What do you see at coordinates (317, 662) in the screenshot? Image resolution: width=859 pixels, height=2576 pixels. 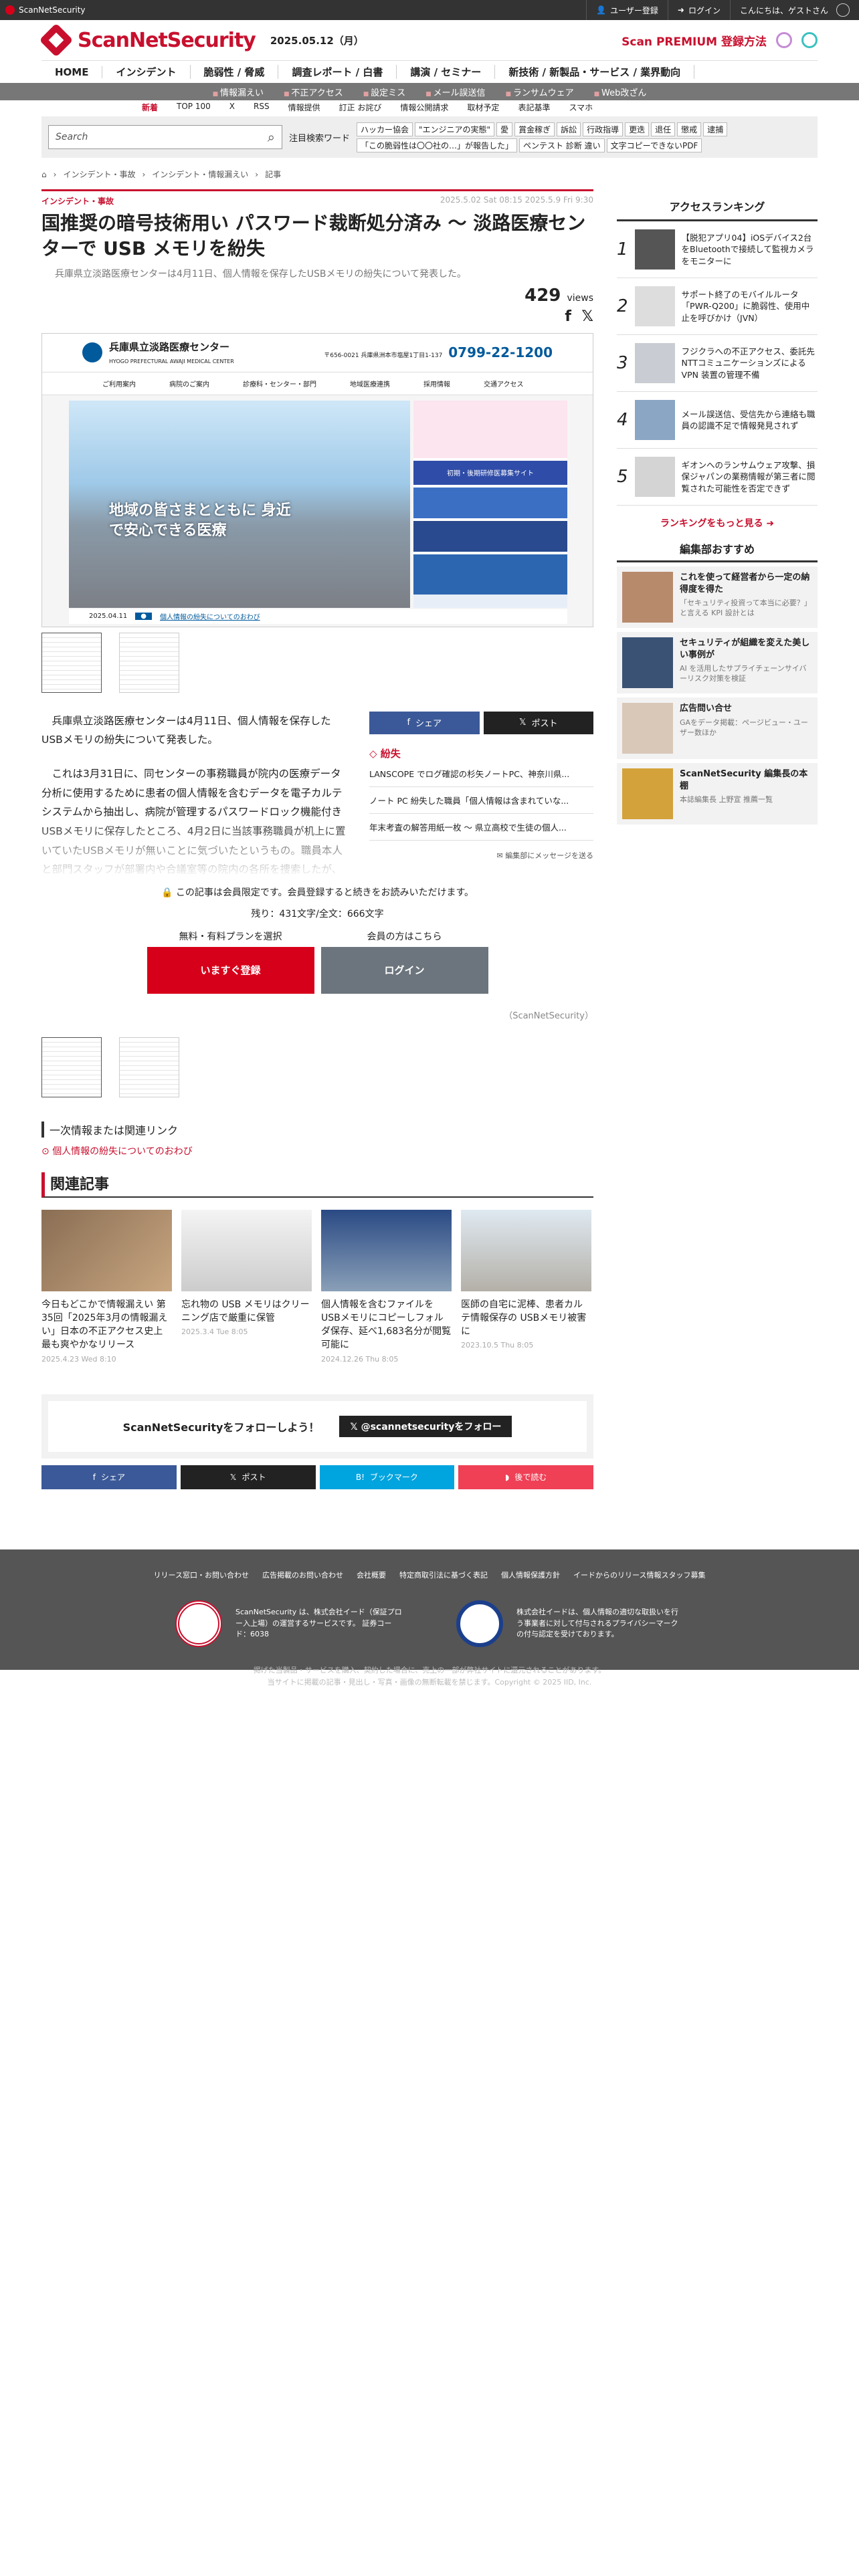 I see `image-thumbnails` at bounding box center [317, 662].